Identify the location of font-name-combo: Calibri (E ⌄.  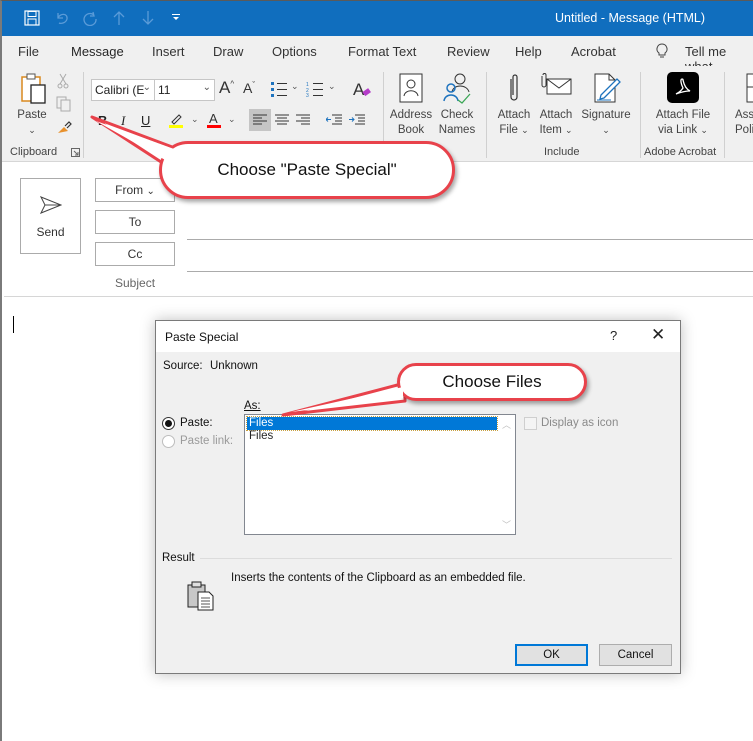
(123, 90).